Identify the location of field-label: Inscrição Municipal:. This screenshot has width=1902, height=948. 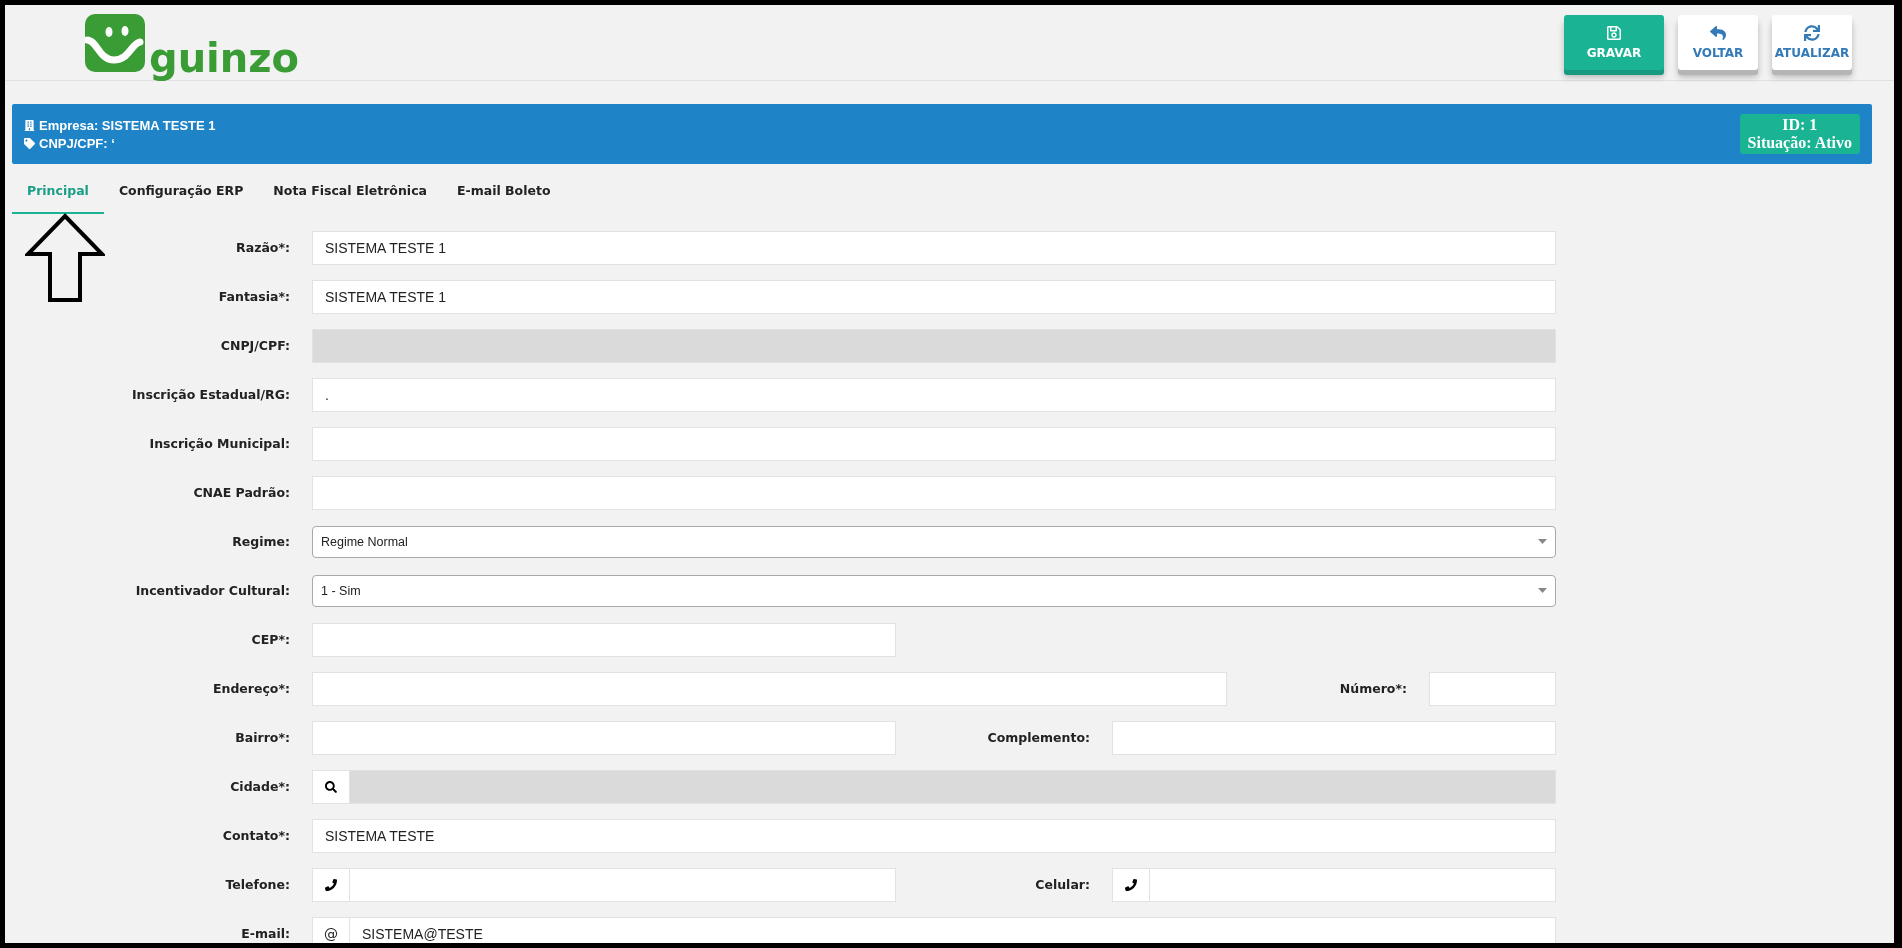
(219, 443).